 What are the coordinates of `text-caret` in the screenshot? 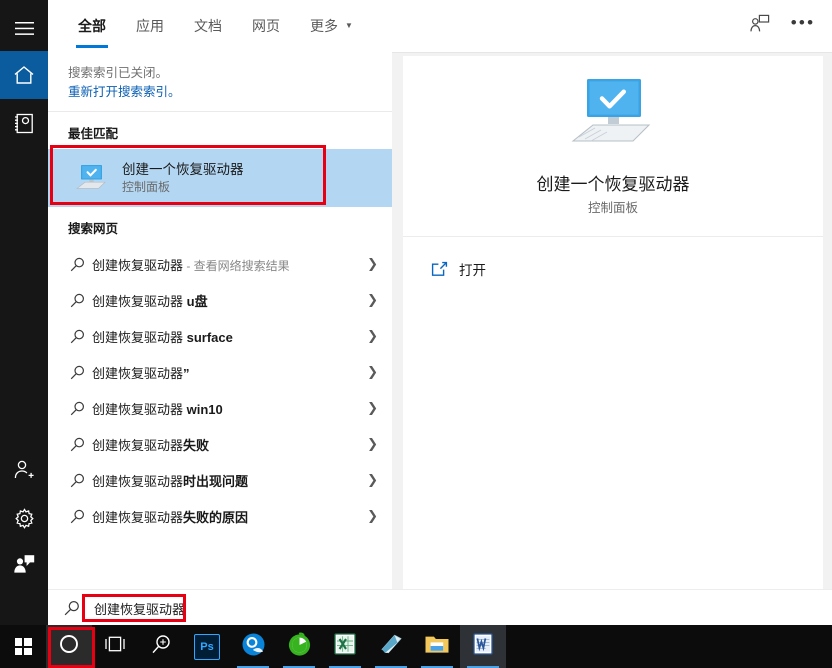 It's located at (186, 609).